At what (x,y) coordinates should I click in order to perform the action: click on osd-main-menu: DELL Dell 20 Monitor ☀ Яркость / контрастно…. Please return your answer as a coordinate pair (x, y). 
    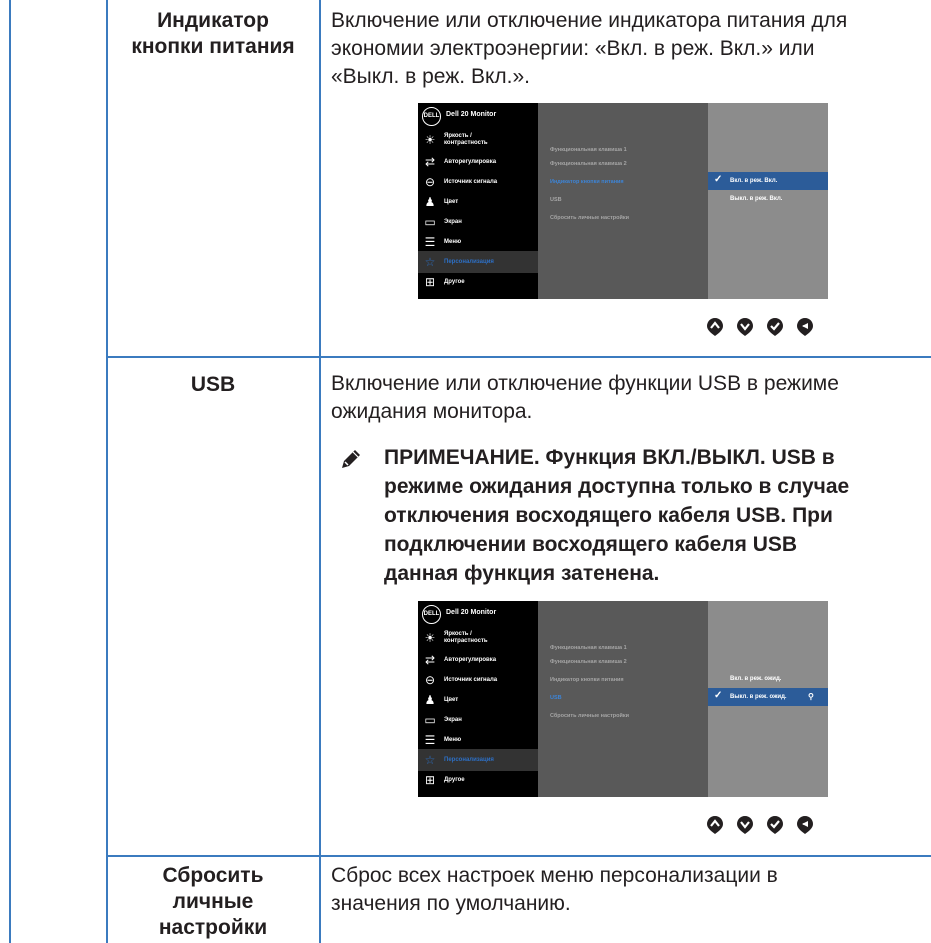
    Looking at the image, I should click on (478, 201).